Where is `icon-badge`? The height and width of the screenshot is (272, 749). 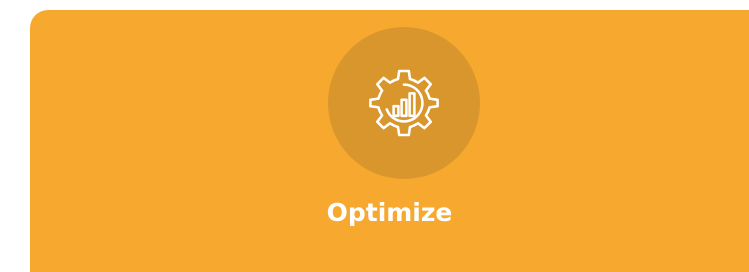
icon-badge is located at coordinates (404, 103).